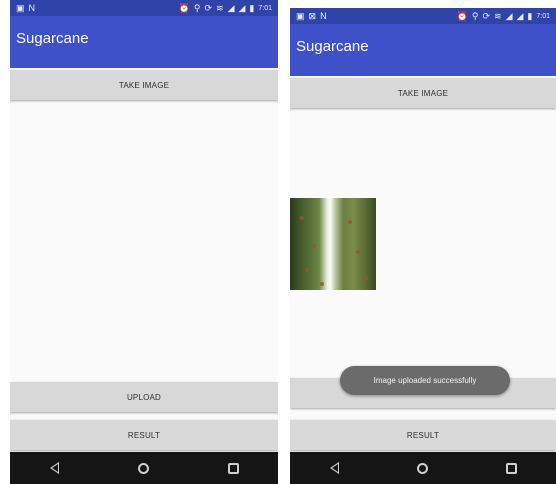 The height and width of the screenshot is (484, 556). Describe the element at coordinates (425, 380) in the screenshot. I see `upload-success-toast: Image uploaded successfully` at that location.